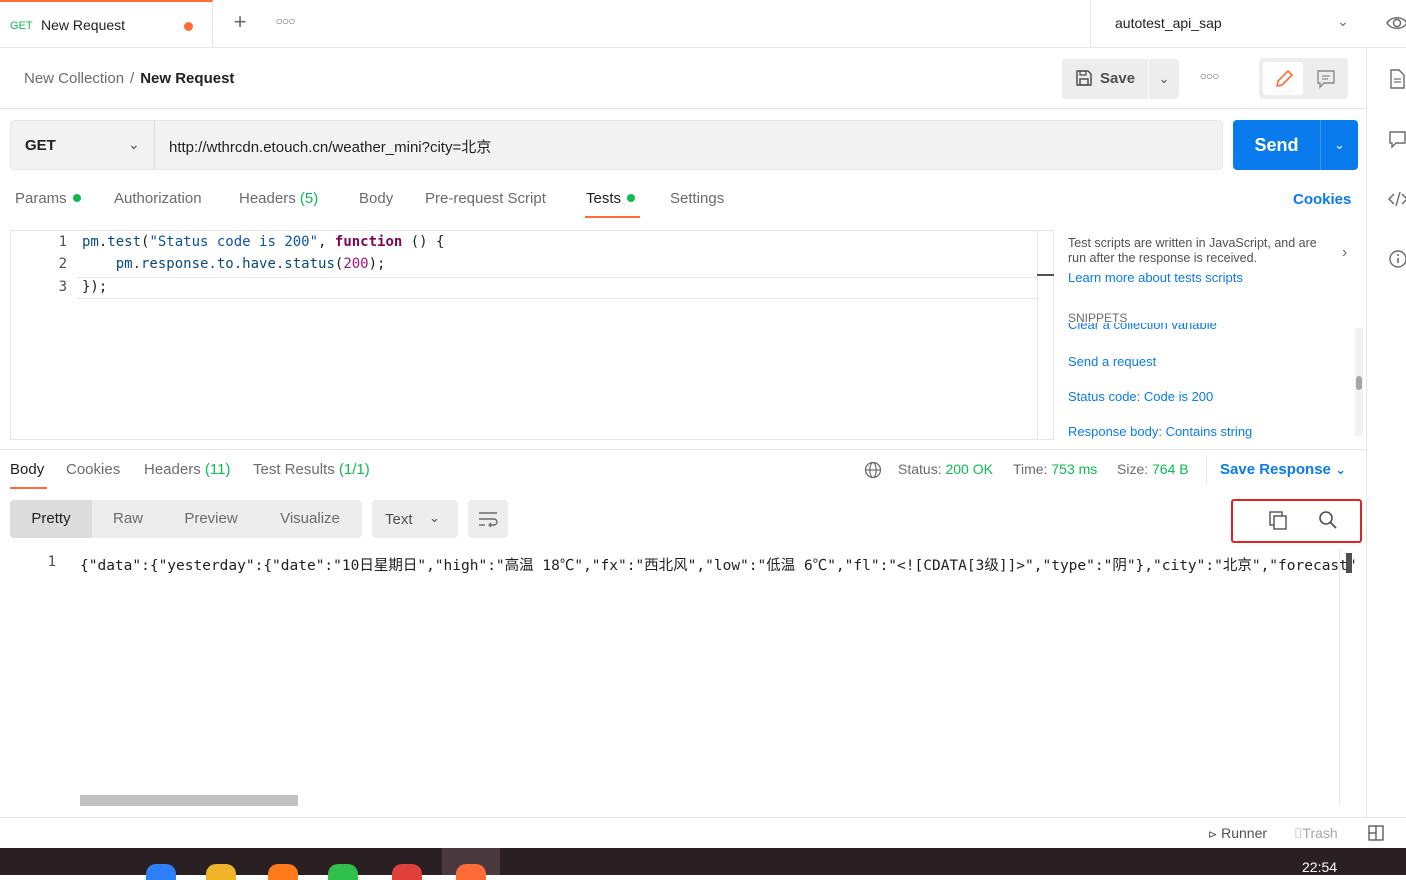 The image size is (1406, 880). I want to click on response-tab-headers: Headers (11), so click(187, 469).